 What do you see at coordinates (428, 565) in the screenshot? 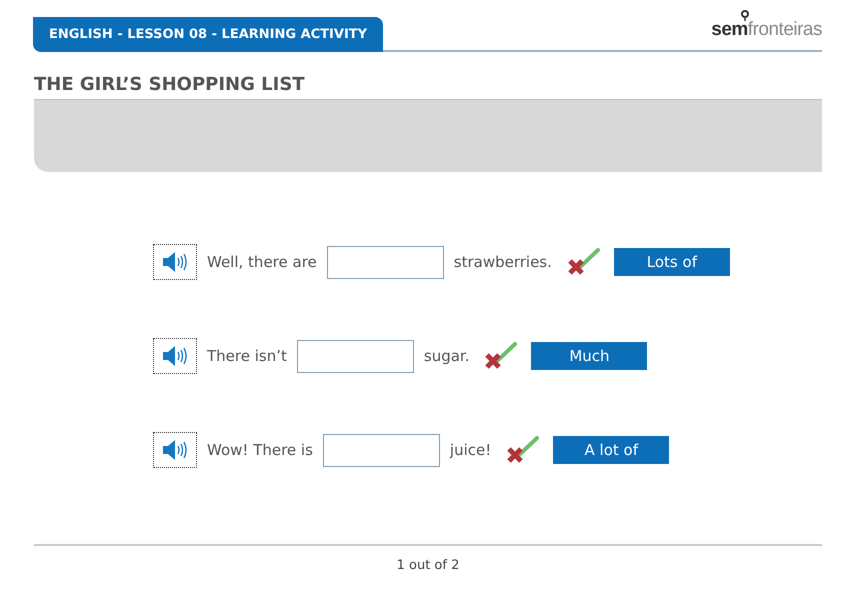
I see `page-indicator: 1 out of 2` at bounding box center [428, 565].